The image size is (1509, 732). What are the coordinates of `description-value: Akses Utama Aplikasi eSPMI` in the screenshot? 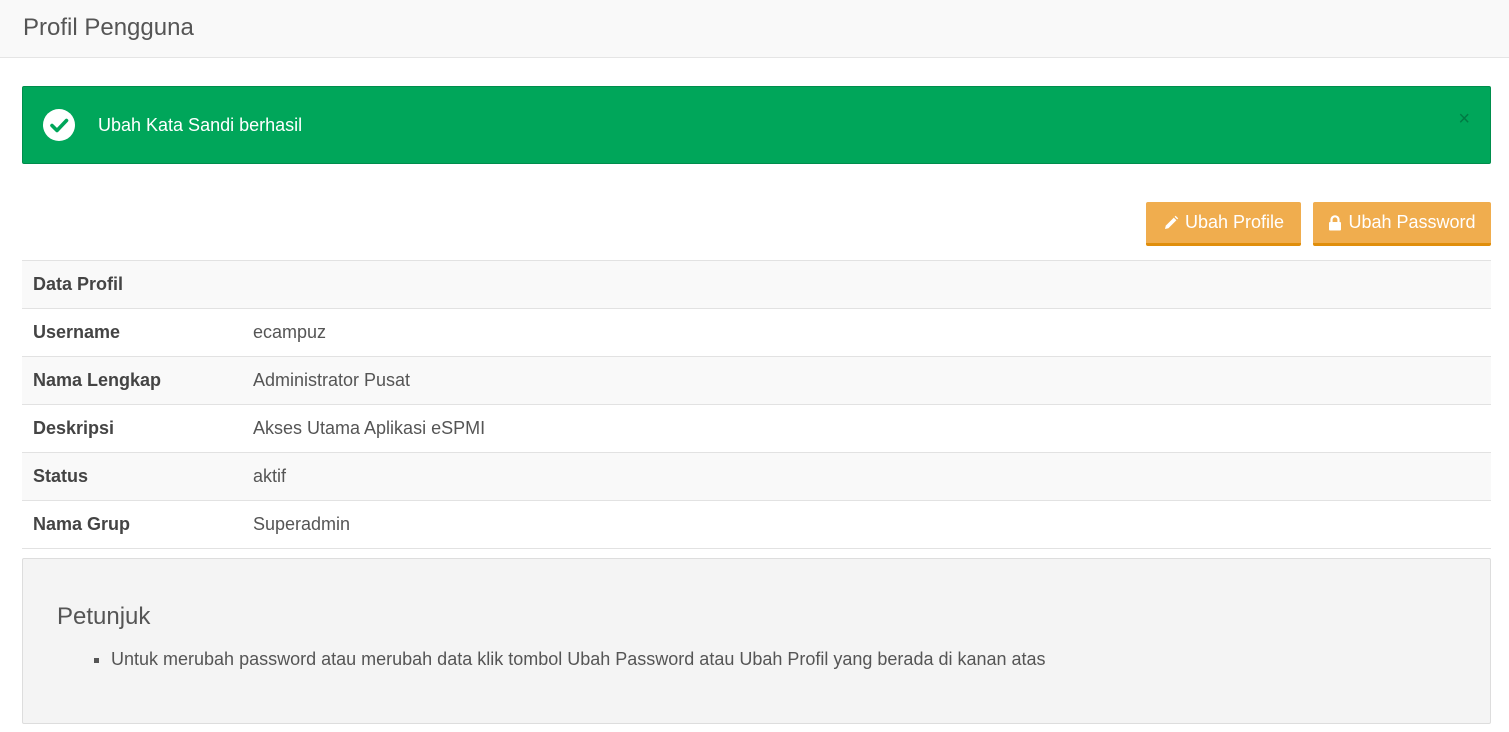 It's located at (866, 428).